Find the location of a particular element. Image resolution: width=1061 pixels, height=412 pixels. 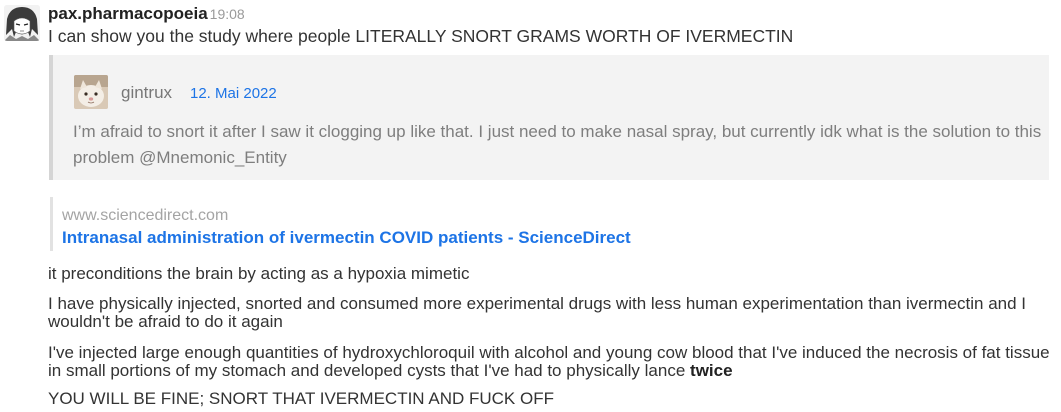

manga-character-avatar-icon is located at coordinates (22, 23).